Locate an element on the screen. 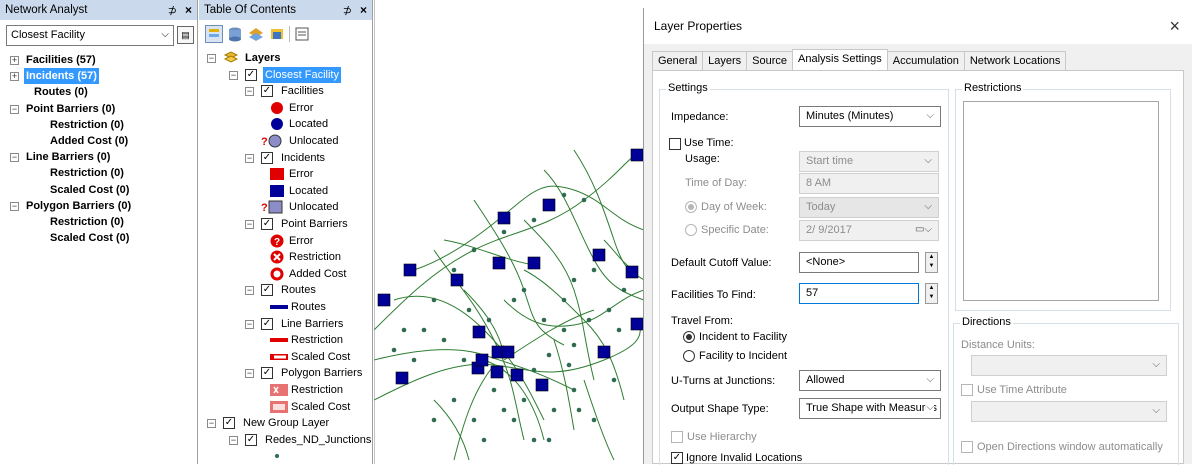 This screenshot has width=1192, height=465. list-by-visibility-icon is located at coordinates (256, 34).